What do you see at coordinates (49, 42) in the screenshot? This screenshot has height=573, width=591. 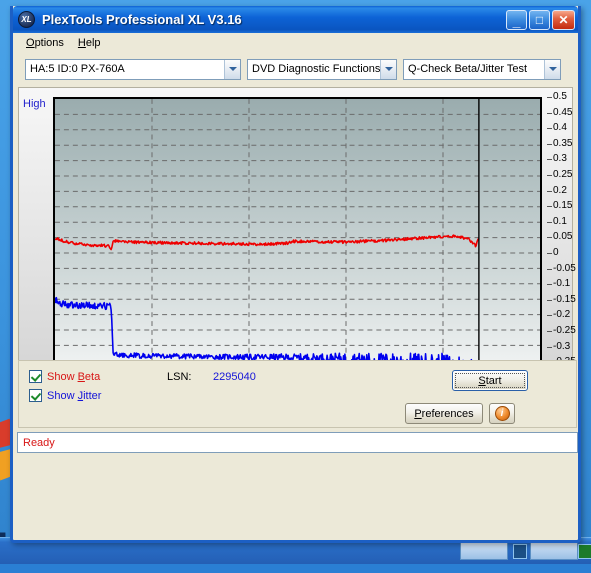 I see `menu-item-options-label: ptions` at bounding box center [49, 42].